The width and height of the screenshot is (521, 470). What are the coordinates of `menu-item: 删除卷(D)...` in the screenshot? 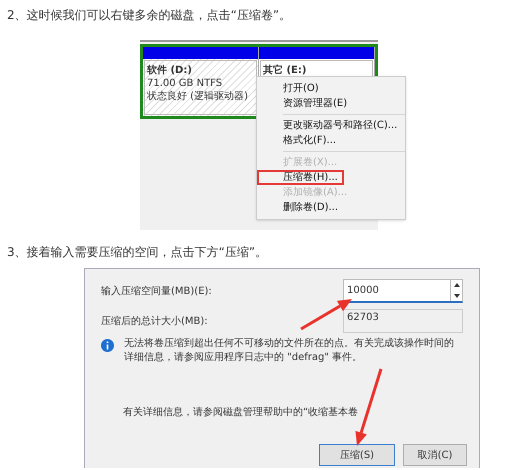 It's located at (300, 207).